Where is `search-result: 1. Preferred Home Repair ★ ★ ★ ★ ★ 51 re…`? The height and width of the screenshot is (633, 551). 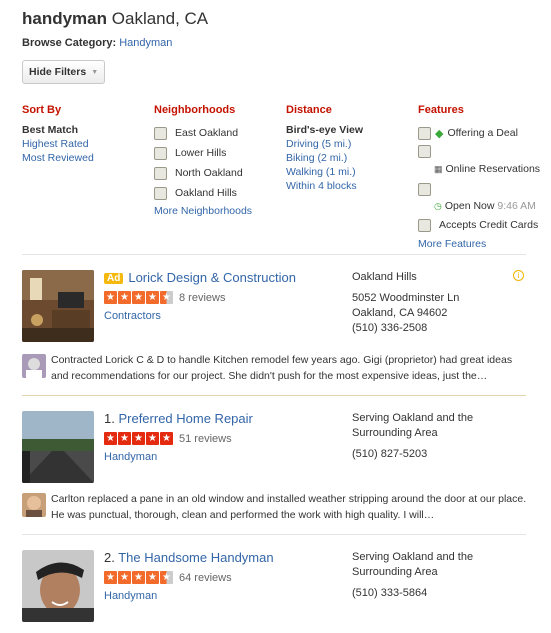 search-result: 1. Preferred Home Repair ★ ★ ★ ★ ★ 51 re… is located at coordinates (282, 451).